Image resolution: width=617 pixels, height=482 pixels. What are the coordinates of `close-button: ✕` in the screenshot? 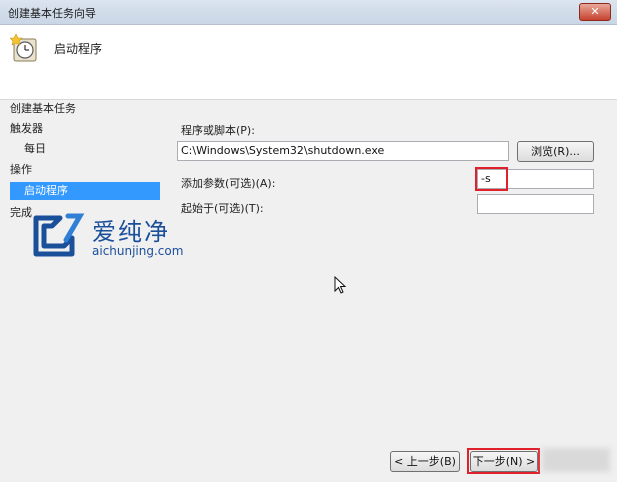 It's located at (595, 12).